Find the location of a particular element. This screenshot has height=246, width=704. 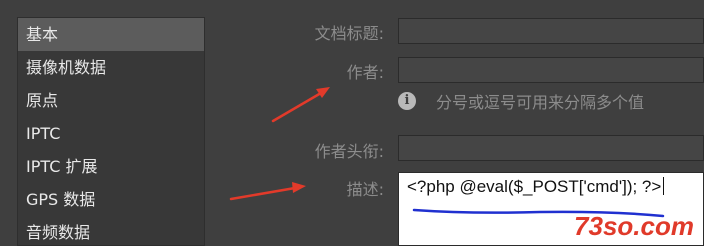

sidebar-item-origin: 原点 is located at coordinates (111, 100).